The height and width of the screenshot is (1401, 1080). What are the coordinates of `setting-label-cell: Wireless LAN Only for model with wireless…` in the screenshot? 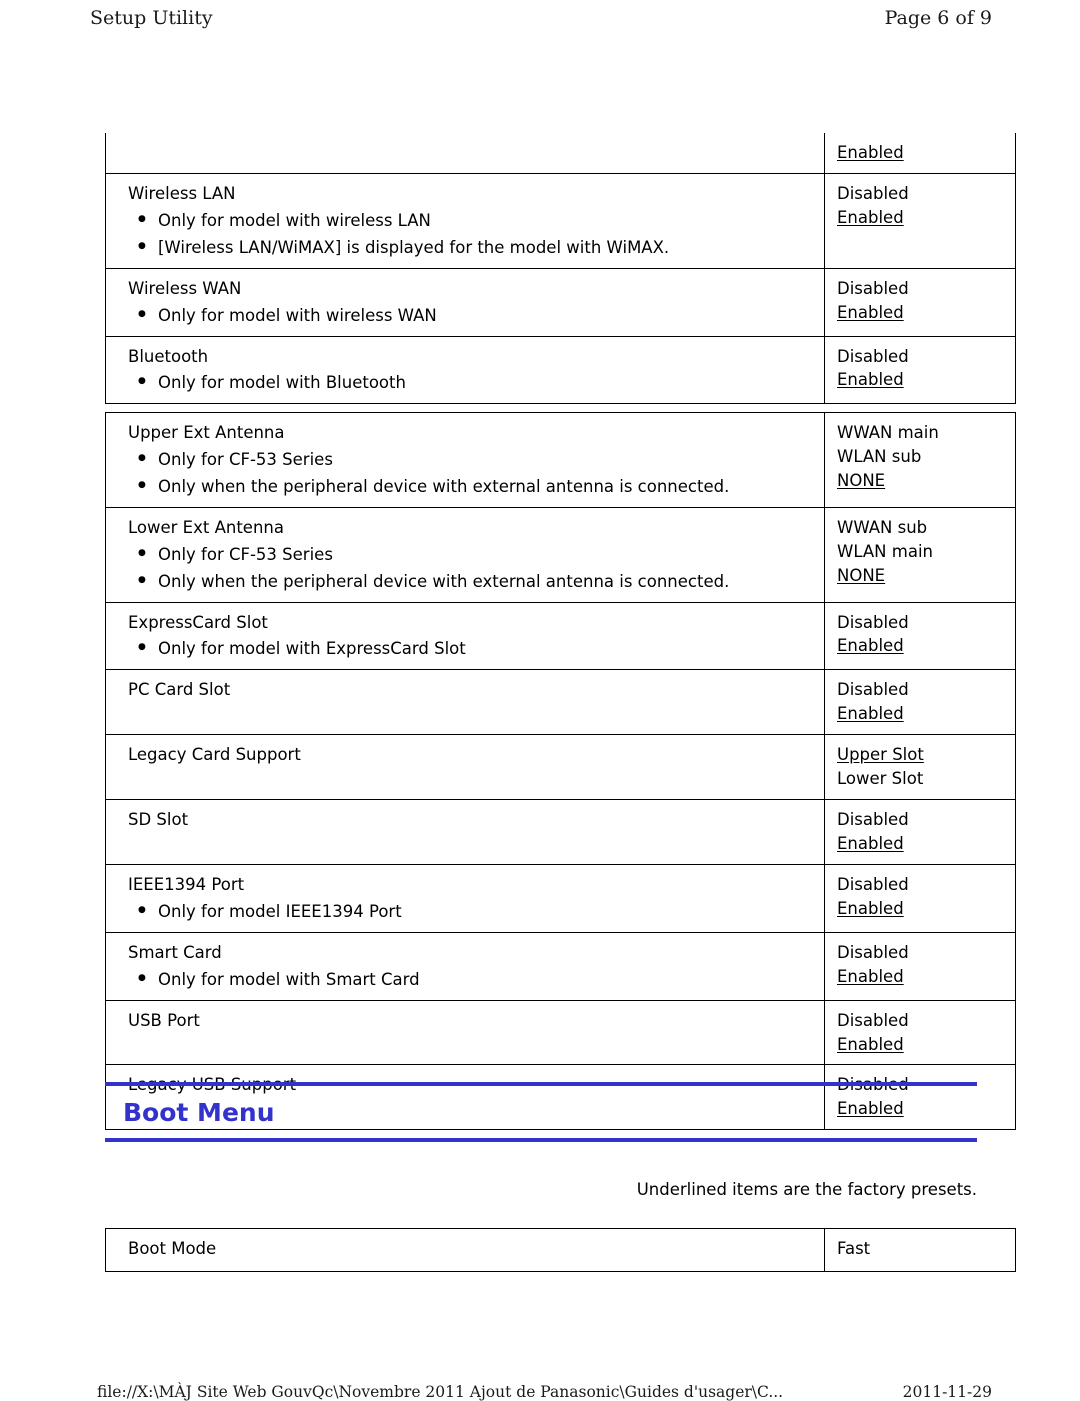 It's located at (465, 220).